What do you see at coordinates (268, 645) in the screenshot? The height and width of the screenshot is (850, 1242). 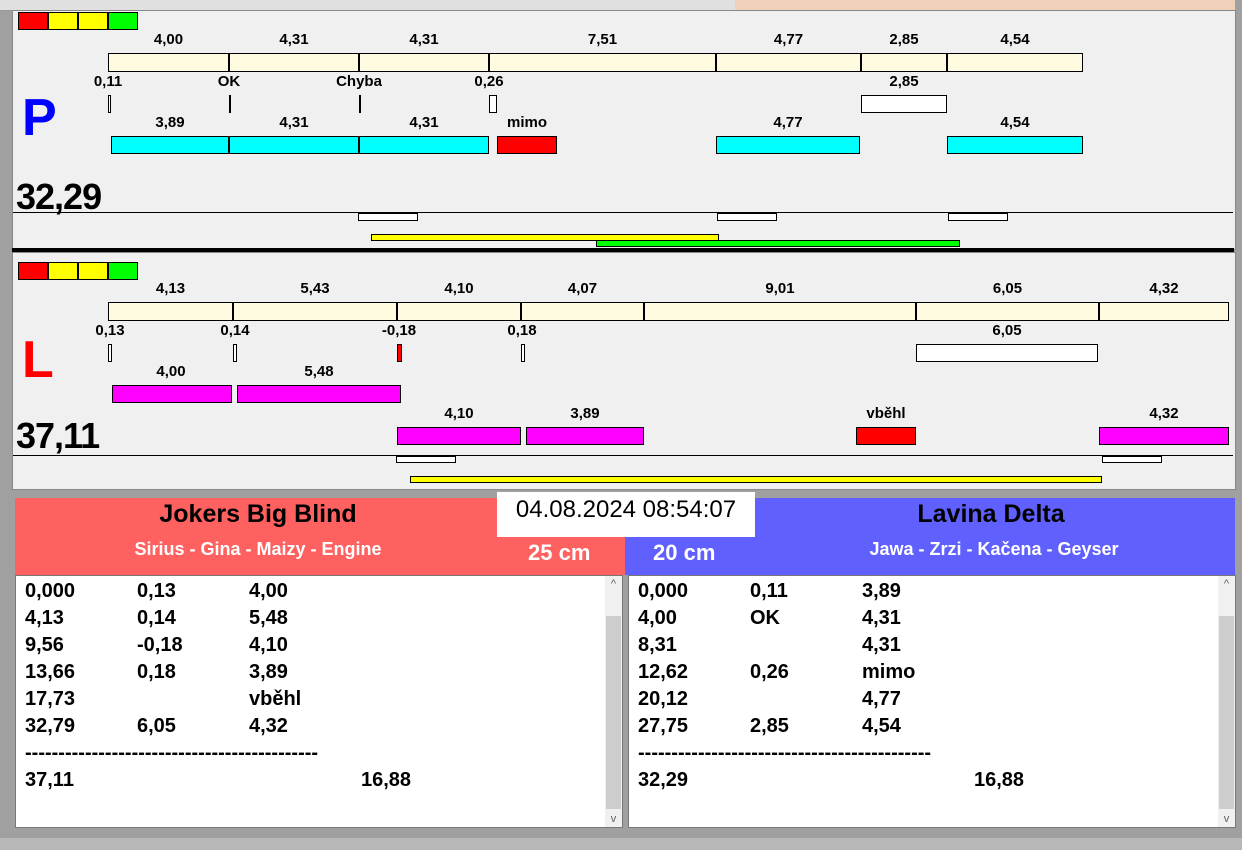 I see `list-cell: 4,10` at bounding box center [268, 645].